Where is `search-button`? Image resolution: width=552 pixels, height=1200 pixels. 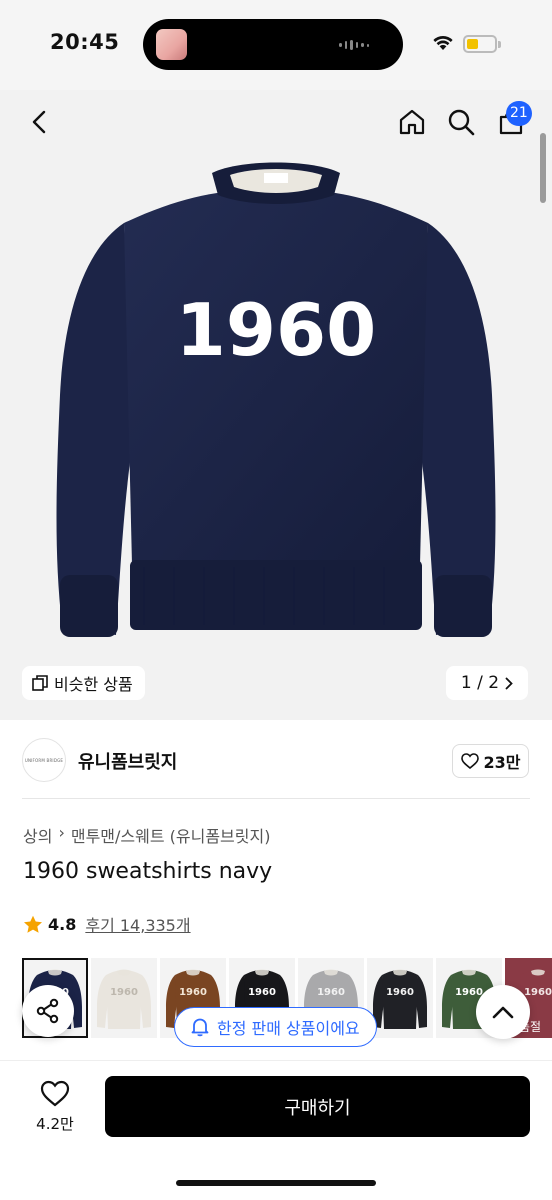
search-button is located at coordinates (461, 122).